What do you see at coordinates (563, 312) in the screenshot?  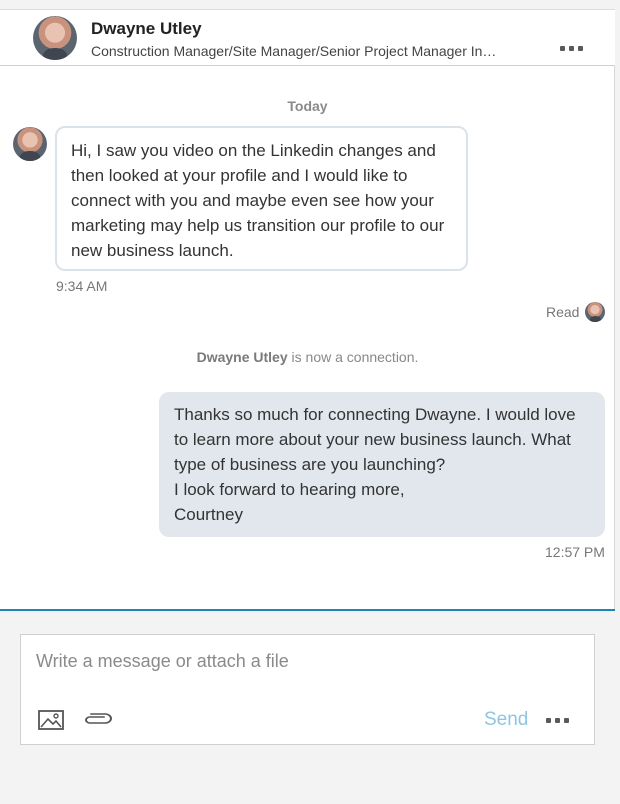 I see `read-label: Read` at bounding box center [563, 312].